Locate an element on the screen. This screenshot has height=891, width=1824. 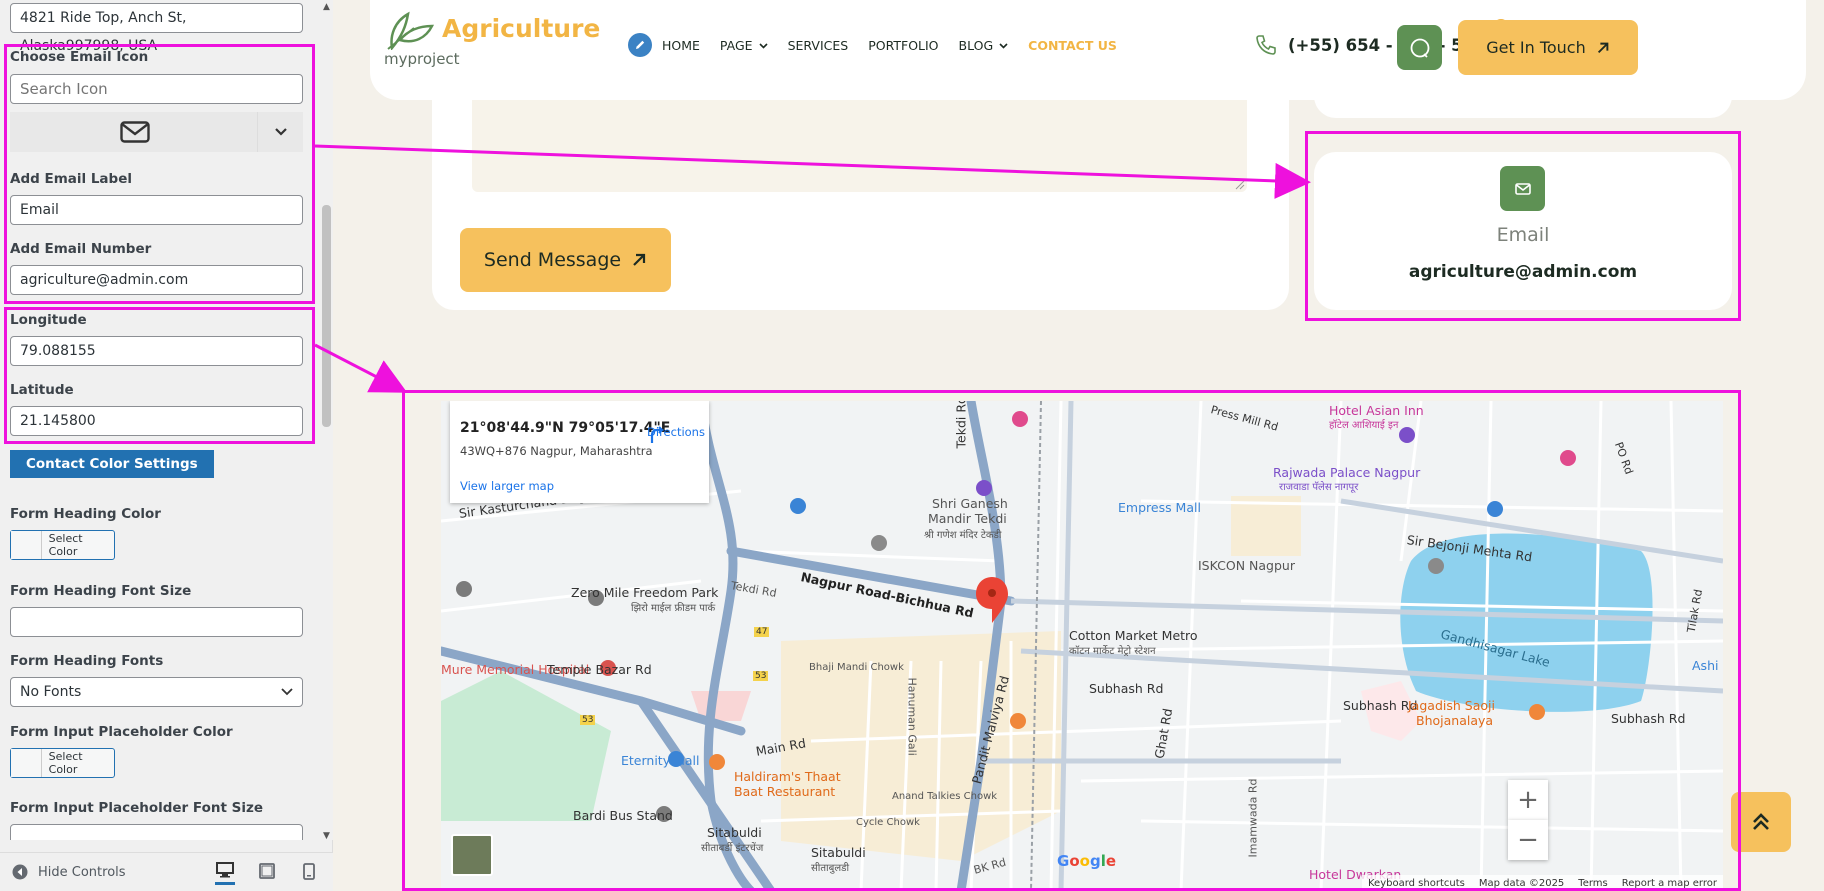
annotation-box-email-card is located at coordinates (1523, 226).